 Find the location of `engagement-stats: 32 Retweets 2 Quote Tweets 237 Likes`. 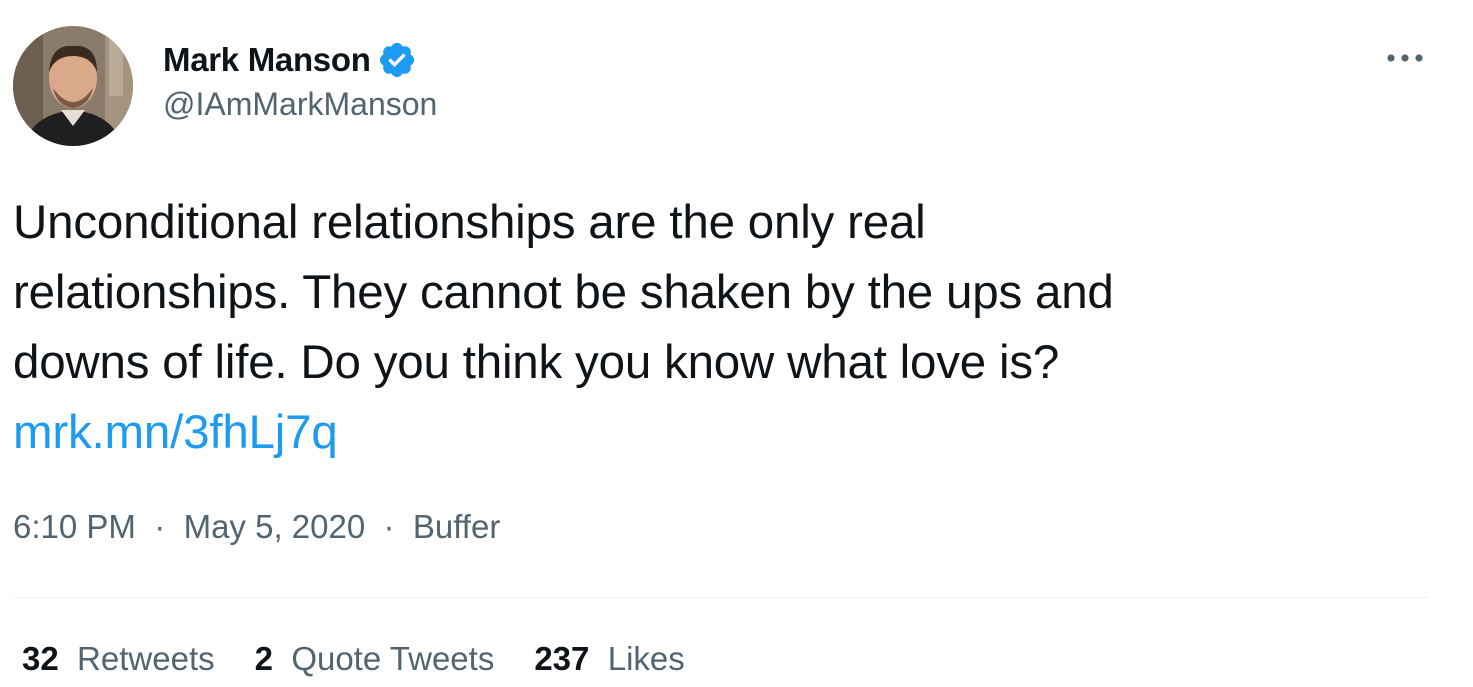

engagement-stats: 32 Retweets 2 Quote Tweets 237 Likes is located at coordinates (373, 659).